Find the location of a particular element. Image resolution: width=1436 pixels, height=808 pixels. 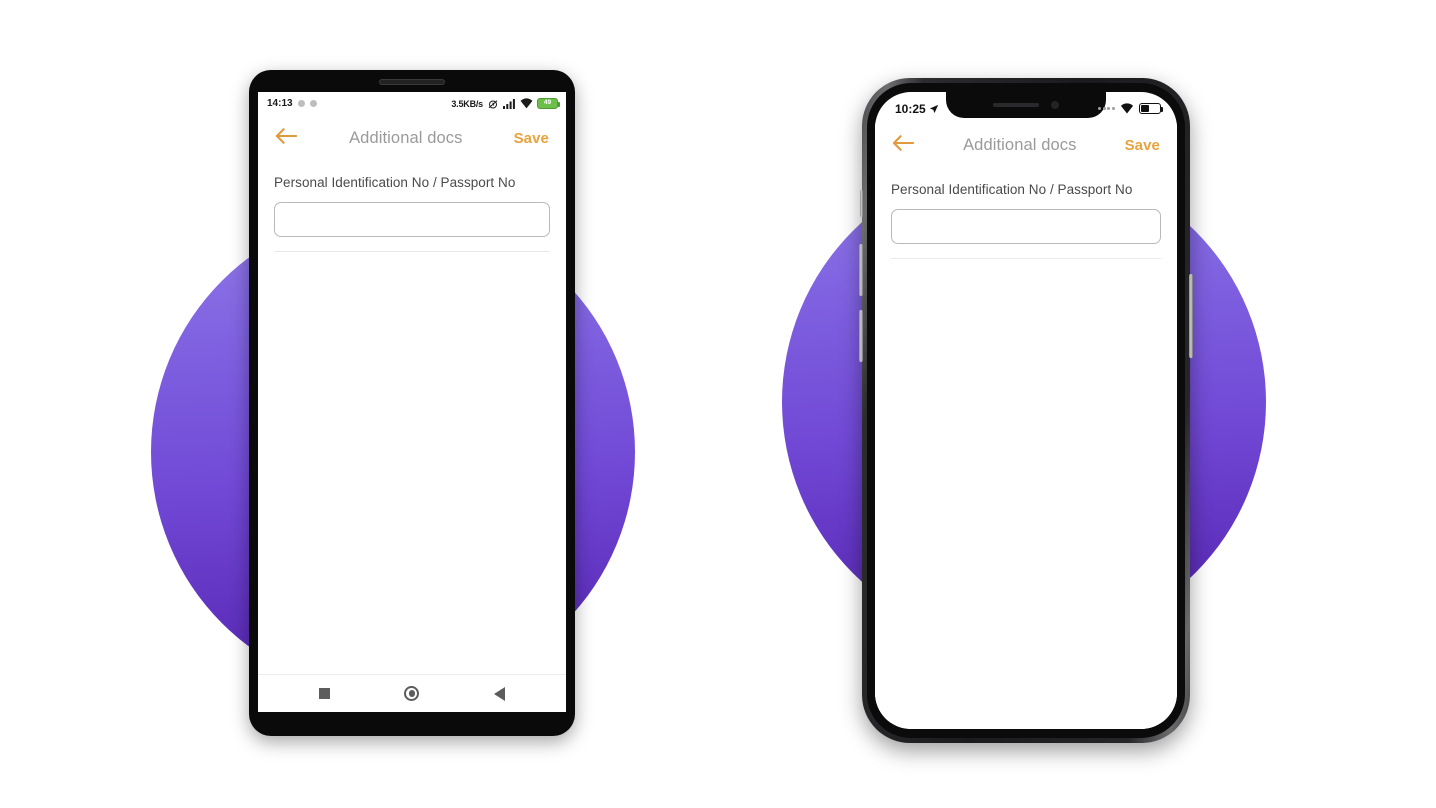

location-arrow-icon is located at coordinates (933, 108).